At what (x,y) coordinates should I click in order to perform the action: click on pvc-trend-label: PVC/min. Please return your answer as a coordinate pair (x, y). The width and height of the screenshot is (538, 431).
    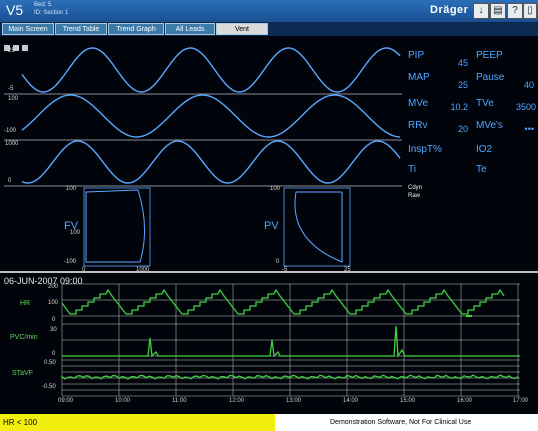
    Looking at the image, I should click on (24, 337).